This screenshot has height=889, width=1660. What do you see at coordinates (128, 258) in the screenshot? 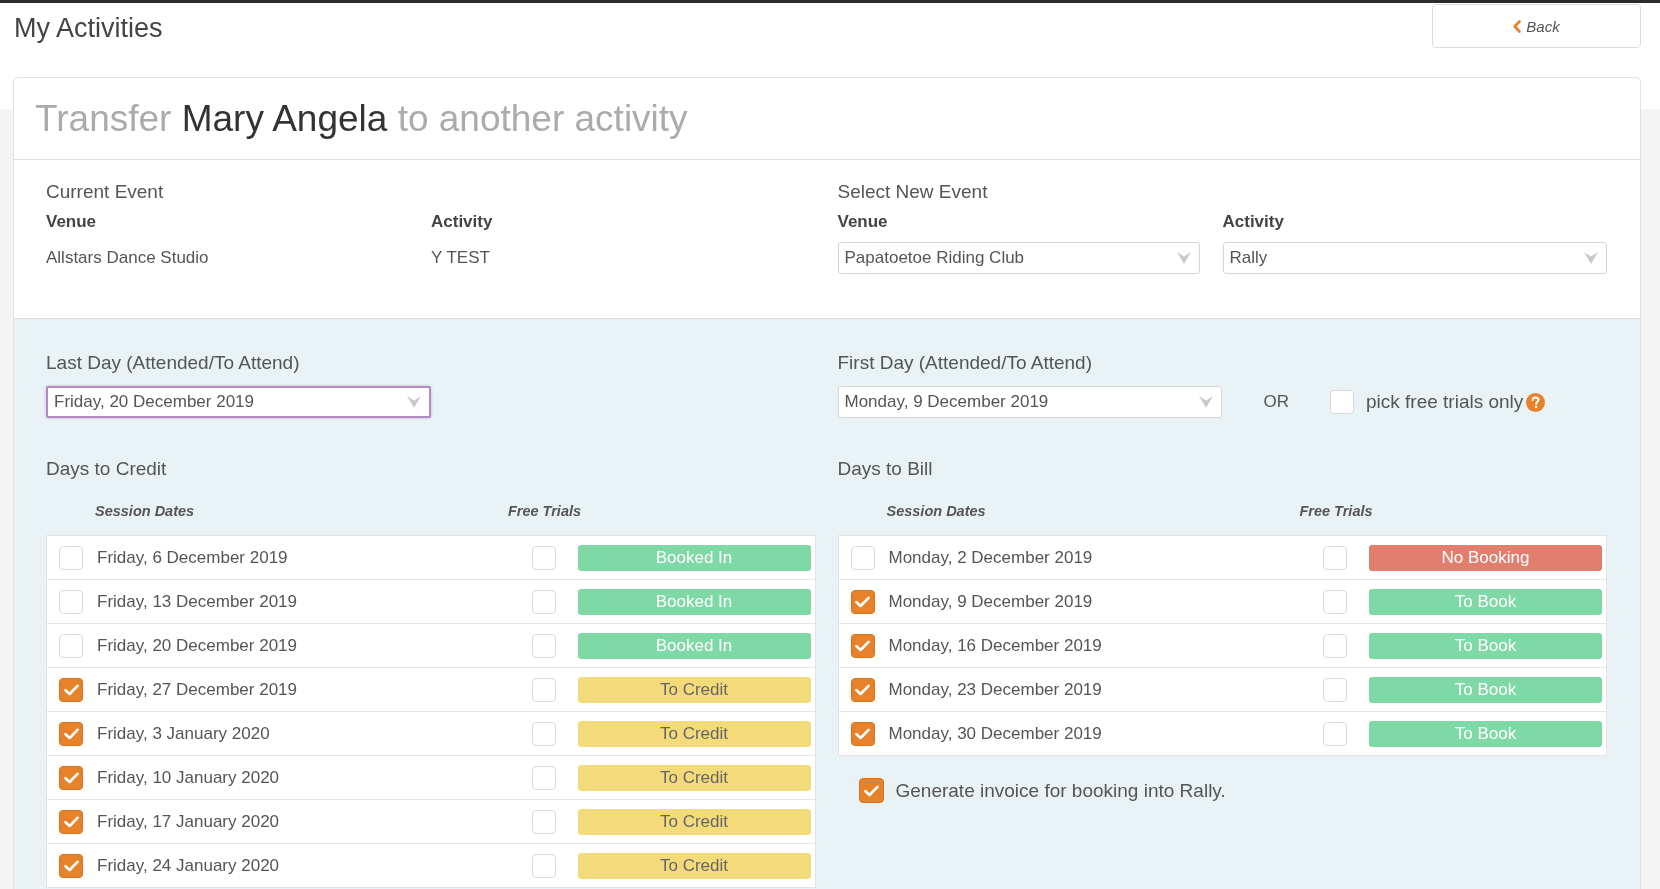
I see `venue-value: Allstars Dance Studio` at bounding box center [128, 258].